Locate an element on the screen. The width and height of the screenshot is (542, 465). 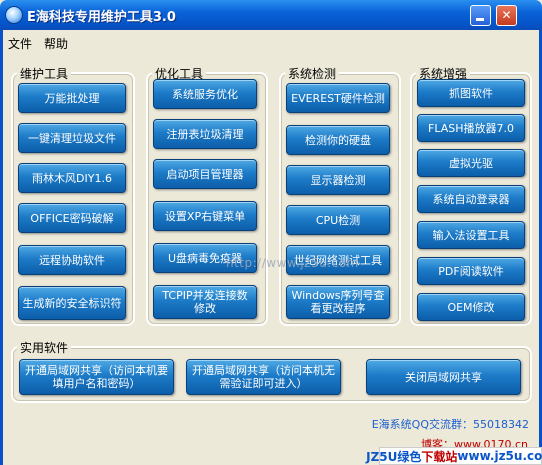
app-icon is located at coordinates (14, 15).